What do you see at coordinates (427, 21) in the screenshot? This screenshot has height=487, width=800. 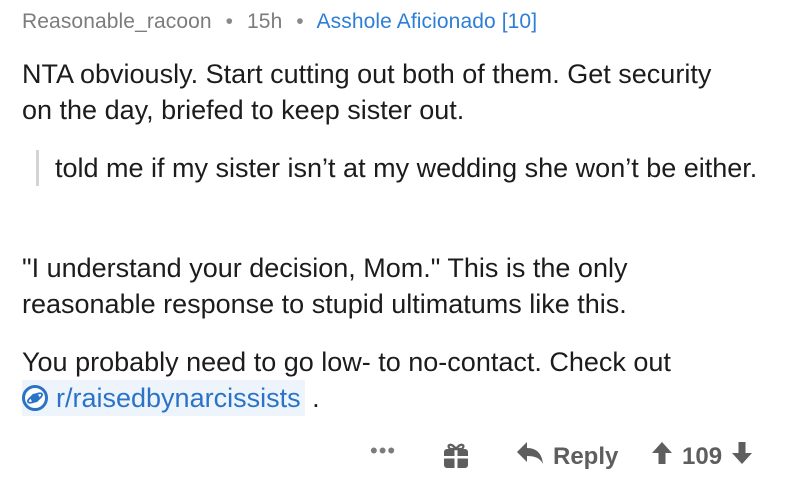 I see `user-flair: Asshole Aficionado [10]` at bounding box center [427, 21].